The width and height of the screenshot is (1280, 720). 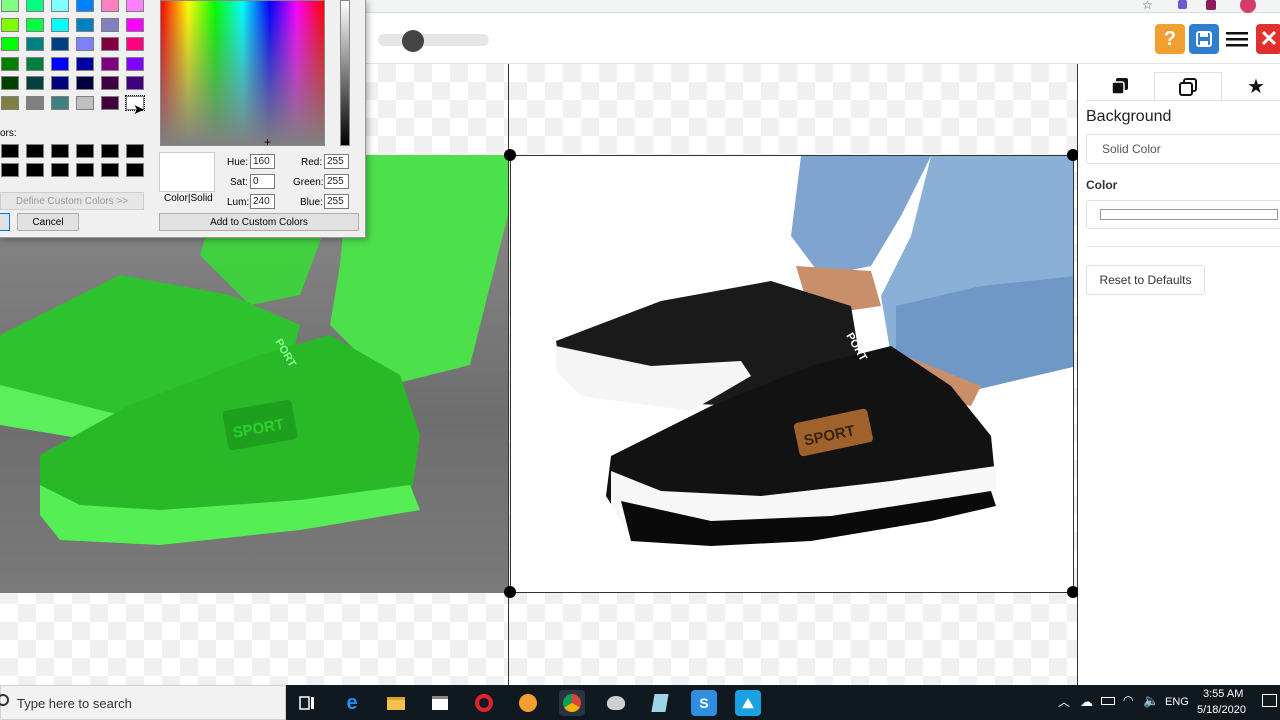 What do you see at coordinates (1147, 6) in the screenshot?
I see `star-icon: ☆` at bounding box center [1147, 6].